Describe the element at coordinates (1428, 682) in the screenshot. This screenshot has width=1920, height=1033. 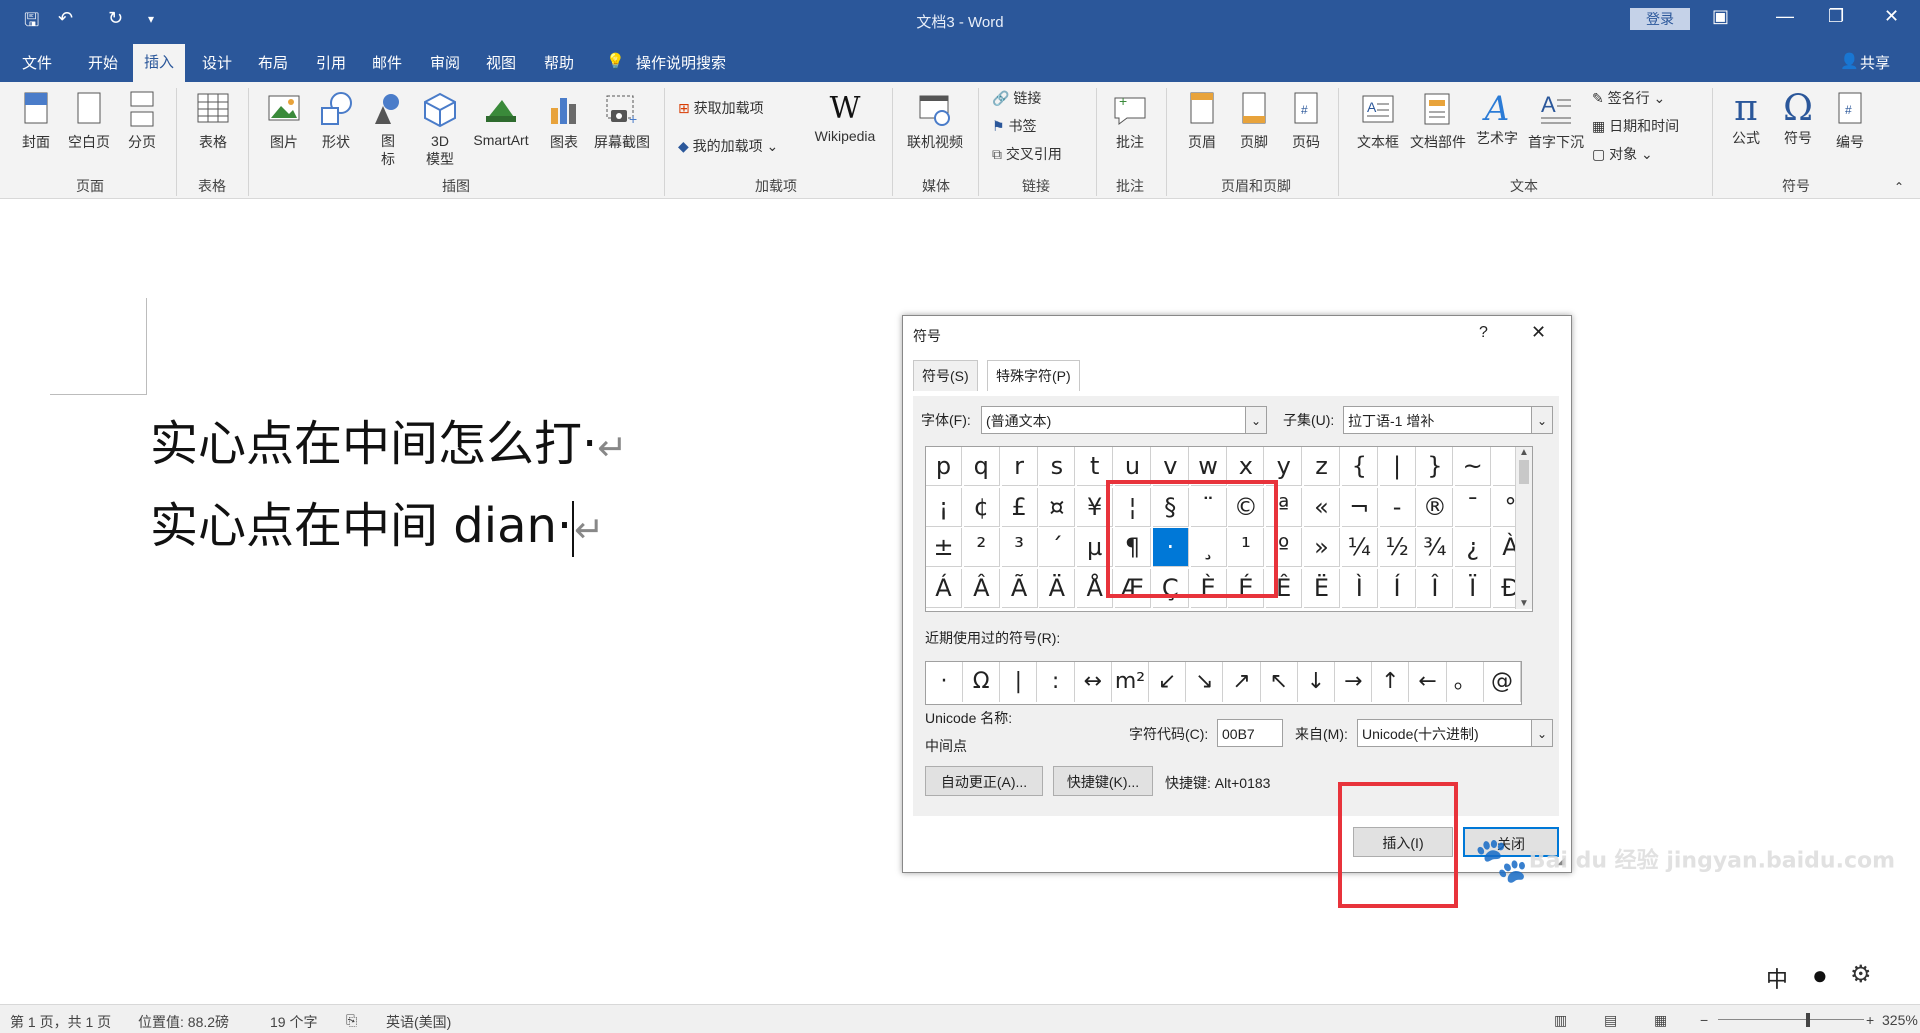
I see `recent-symbol-cell: ←` at that location.